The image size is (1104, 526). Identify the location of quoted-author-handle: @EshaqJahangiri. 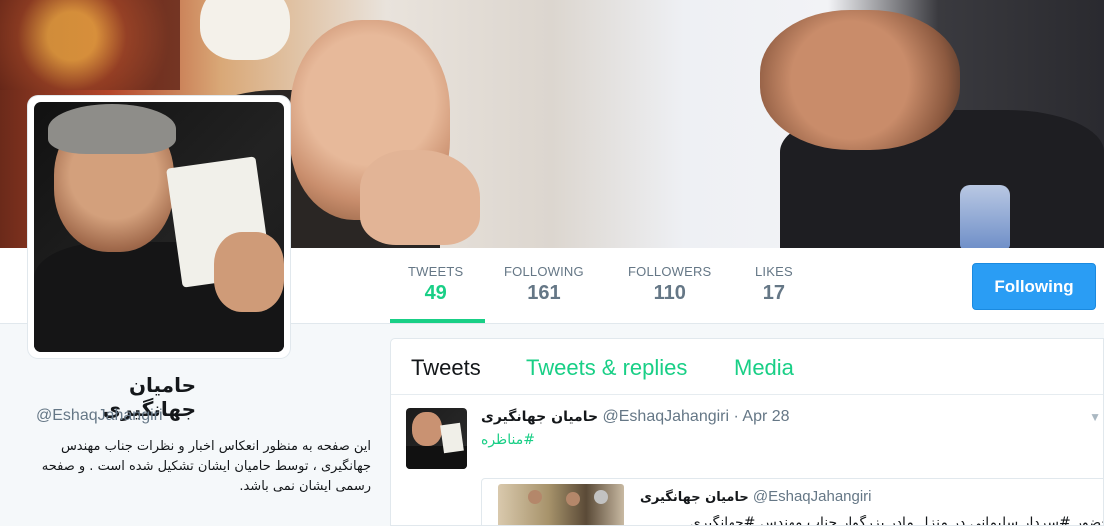
(812, 496).